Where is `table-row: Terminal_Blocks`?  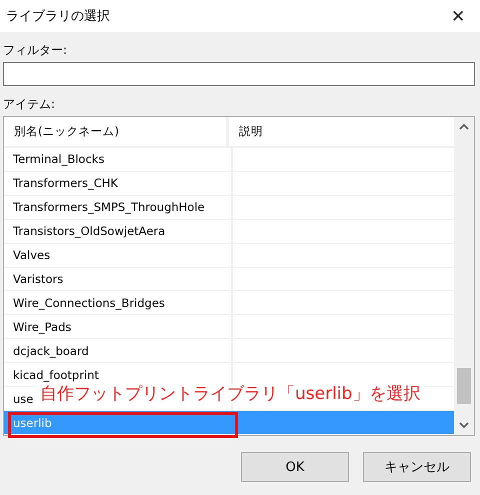 table-row: Terminal_Blocks is located at coordinates (229, 160).